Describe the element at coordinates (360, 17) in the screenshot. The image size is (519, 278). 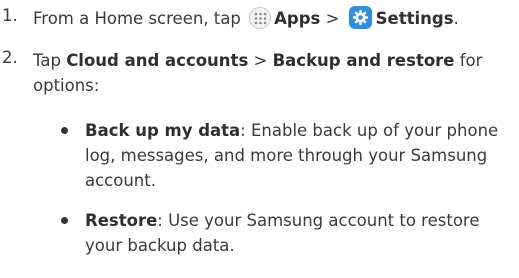
I see `settings-gear-icon` at that location.